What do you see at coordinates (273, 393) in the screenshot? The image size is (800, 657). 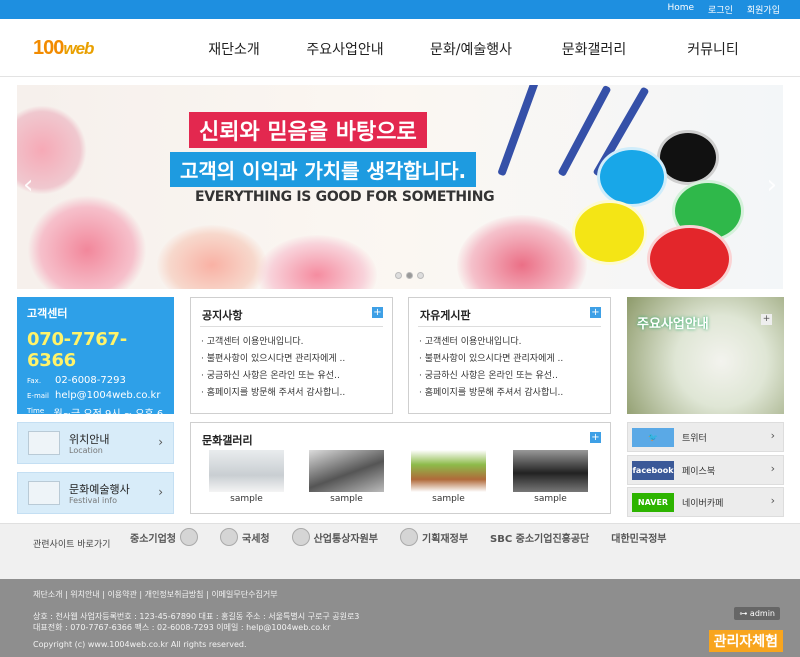 I see `notice-item: · 홈페이지를 방문해 주셔서 감사합니..` at bounding box center [273, 393].